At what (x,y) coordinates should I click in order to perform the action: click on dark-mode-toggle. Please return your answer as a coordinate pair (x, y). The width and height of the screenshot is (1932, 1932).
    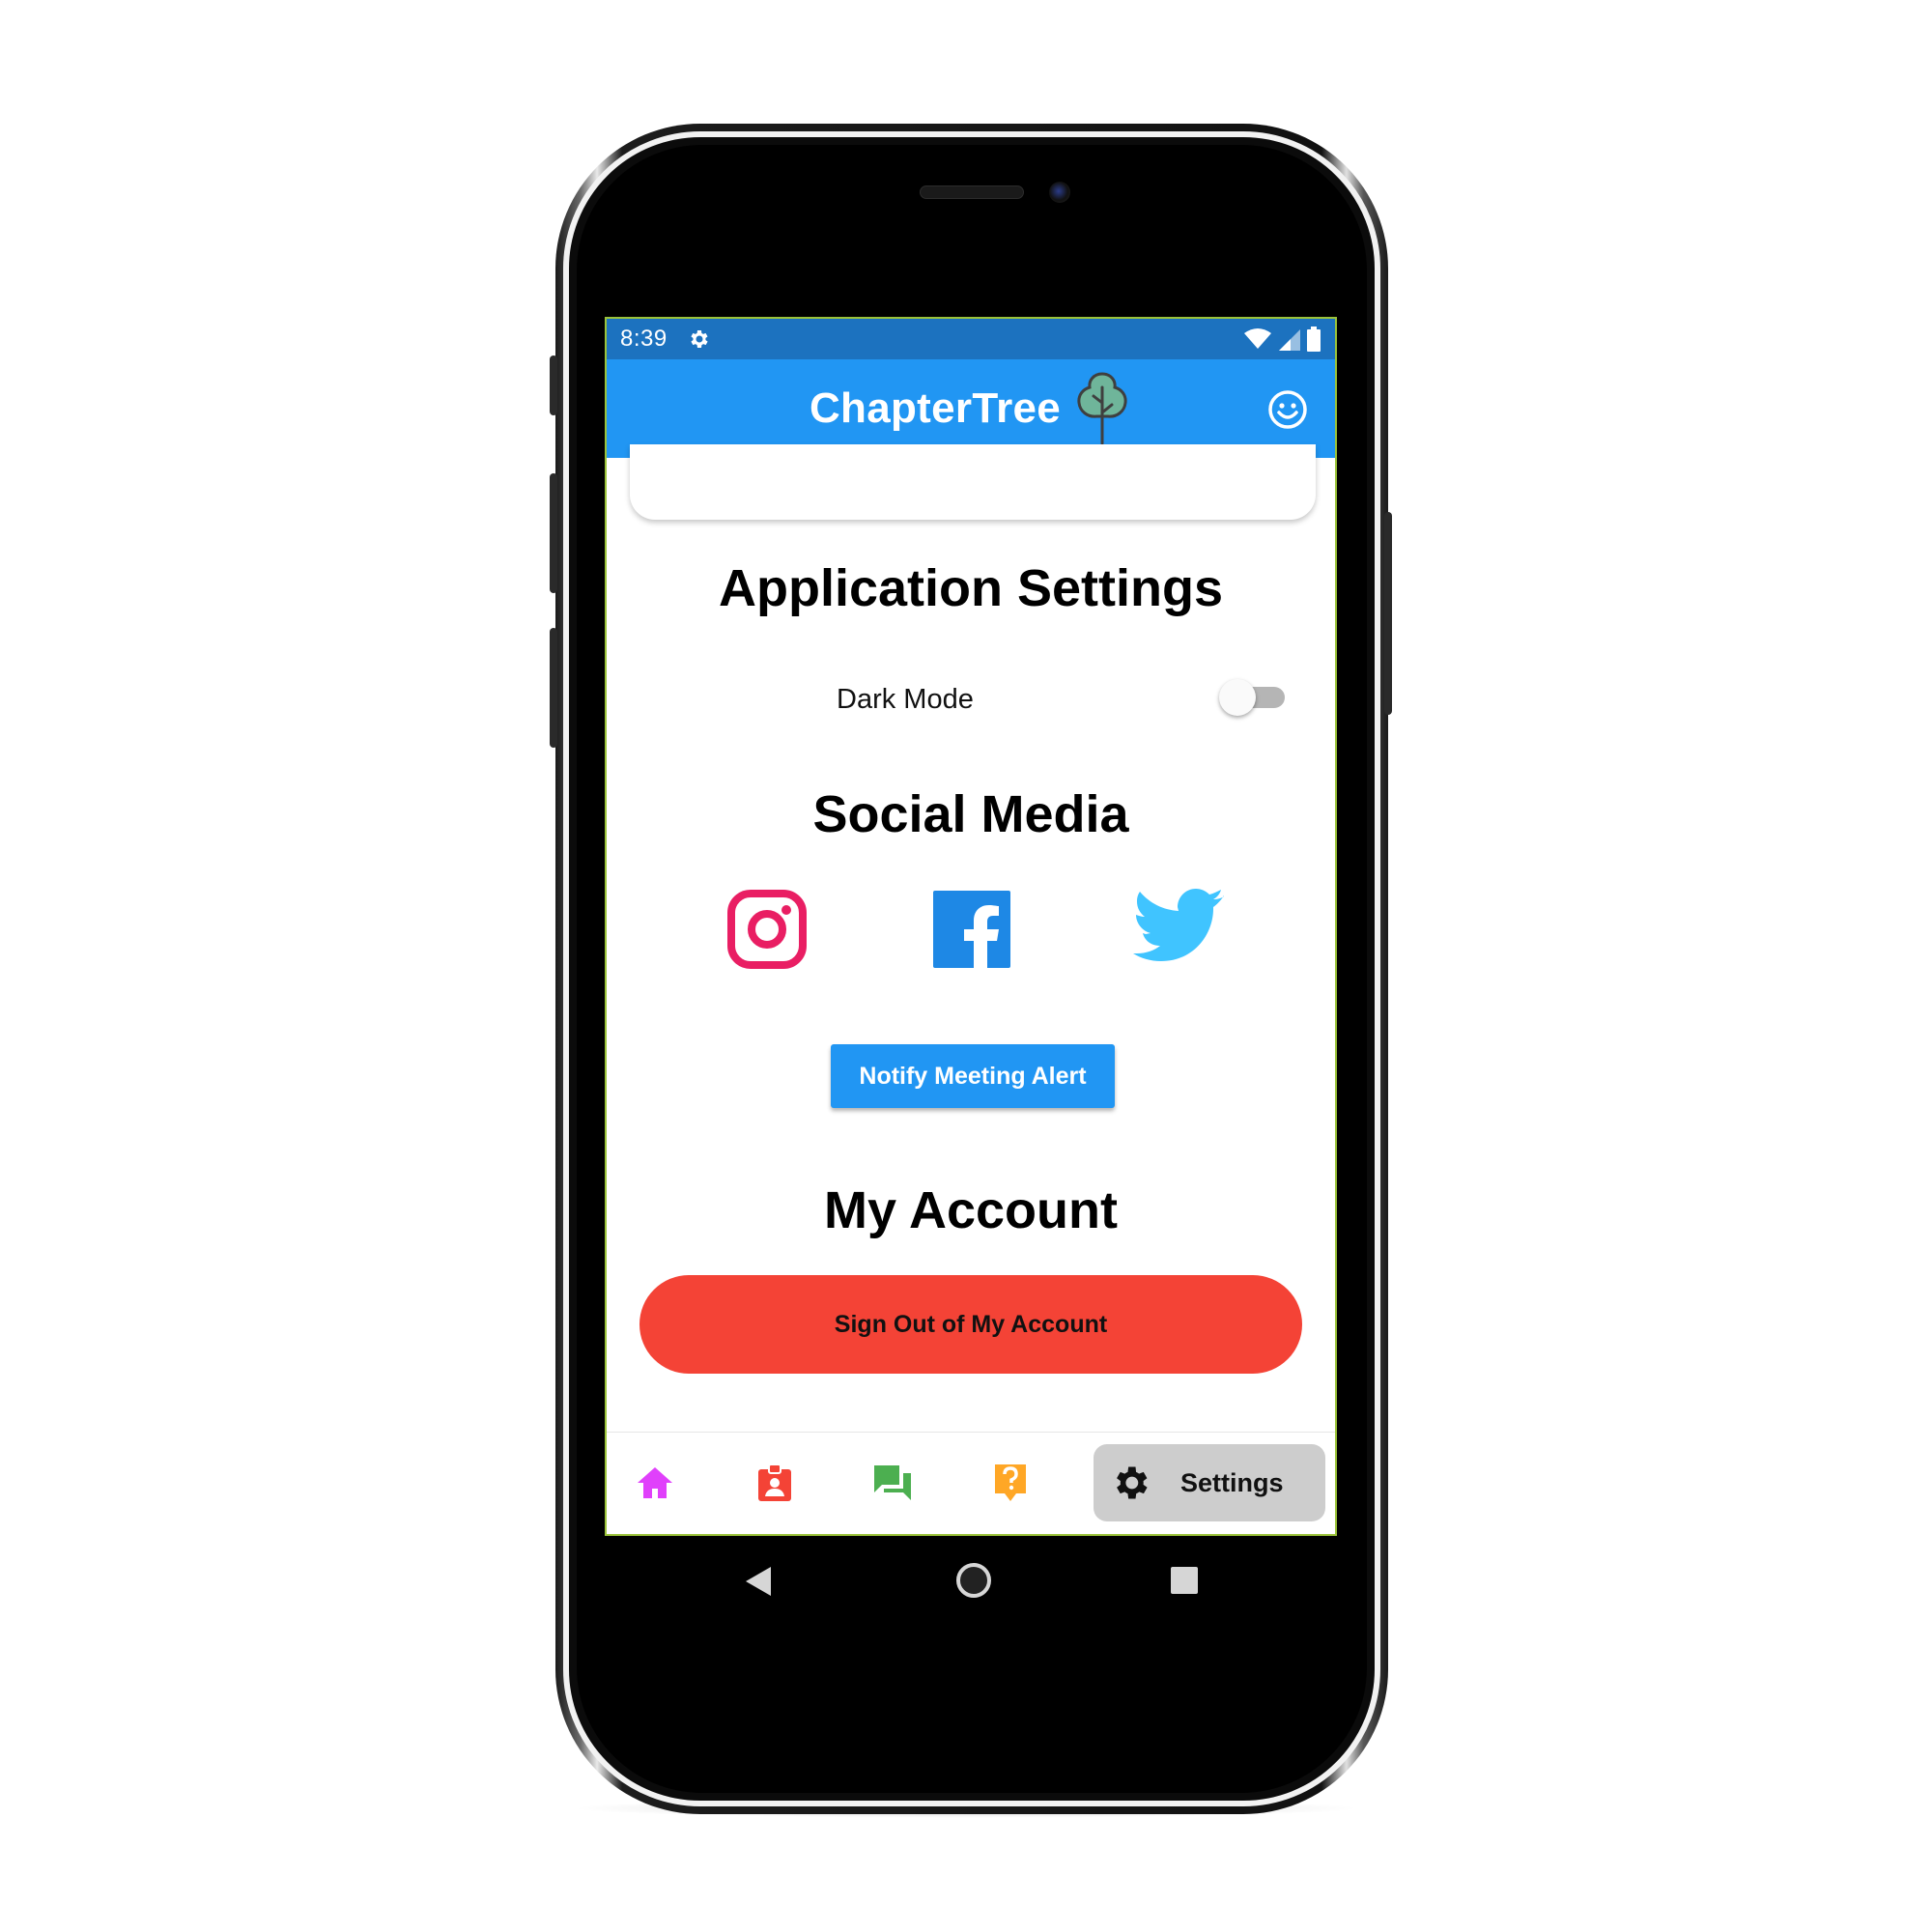
    Looking at the image, I should click on (1253, 697).